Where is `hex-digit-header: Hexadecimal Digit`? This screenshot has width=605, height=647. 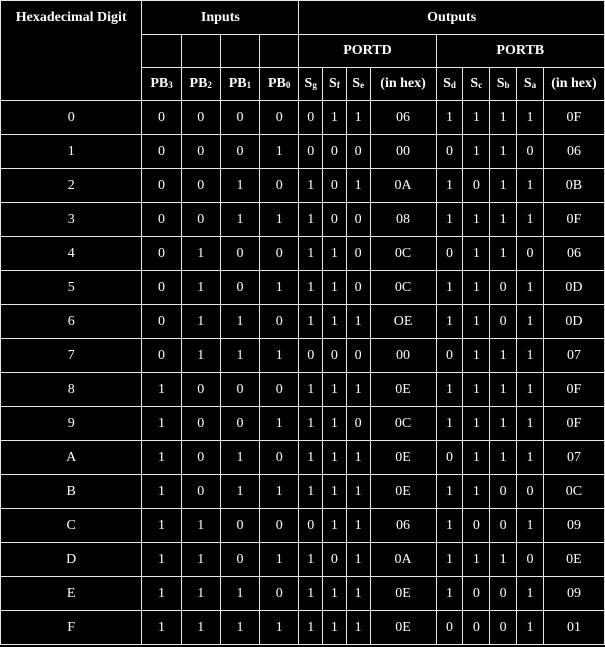
hex-digit-header: Hexadecimal Digit is located at coordinates (71, 50).